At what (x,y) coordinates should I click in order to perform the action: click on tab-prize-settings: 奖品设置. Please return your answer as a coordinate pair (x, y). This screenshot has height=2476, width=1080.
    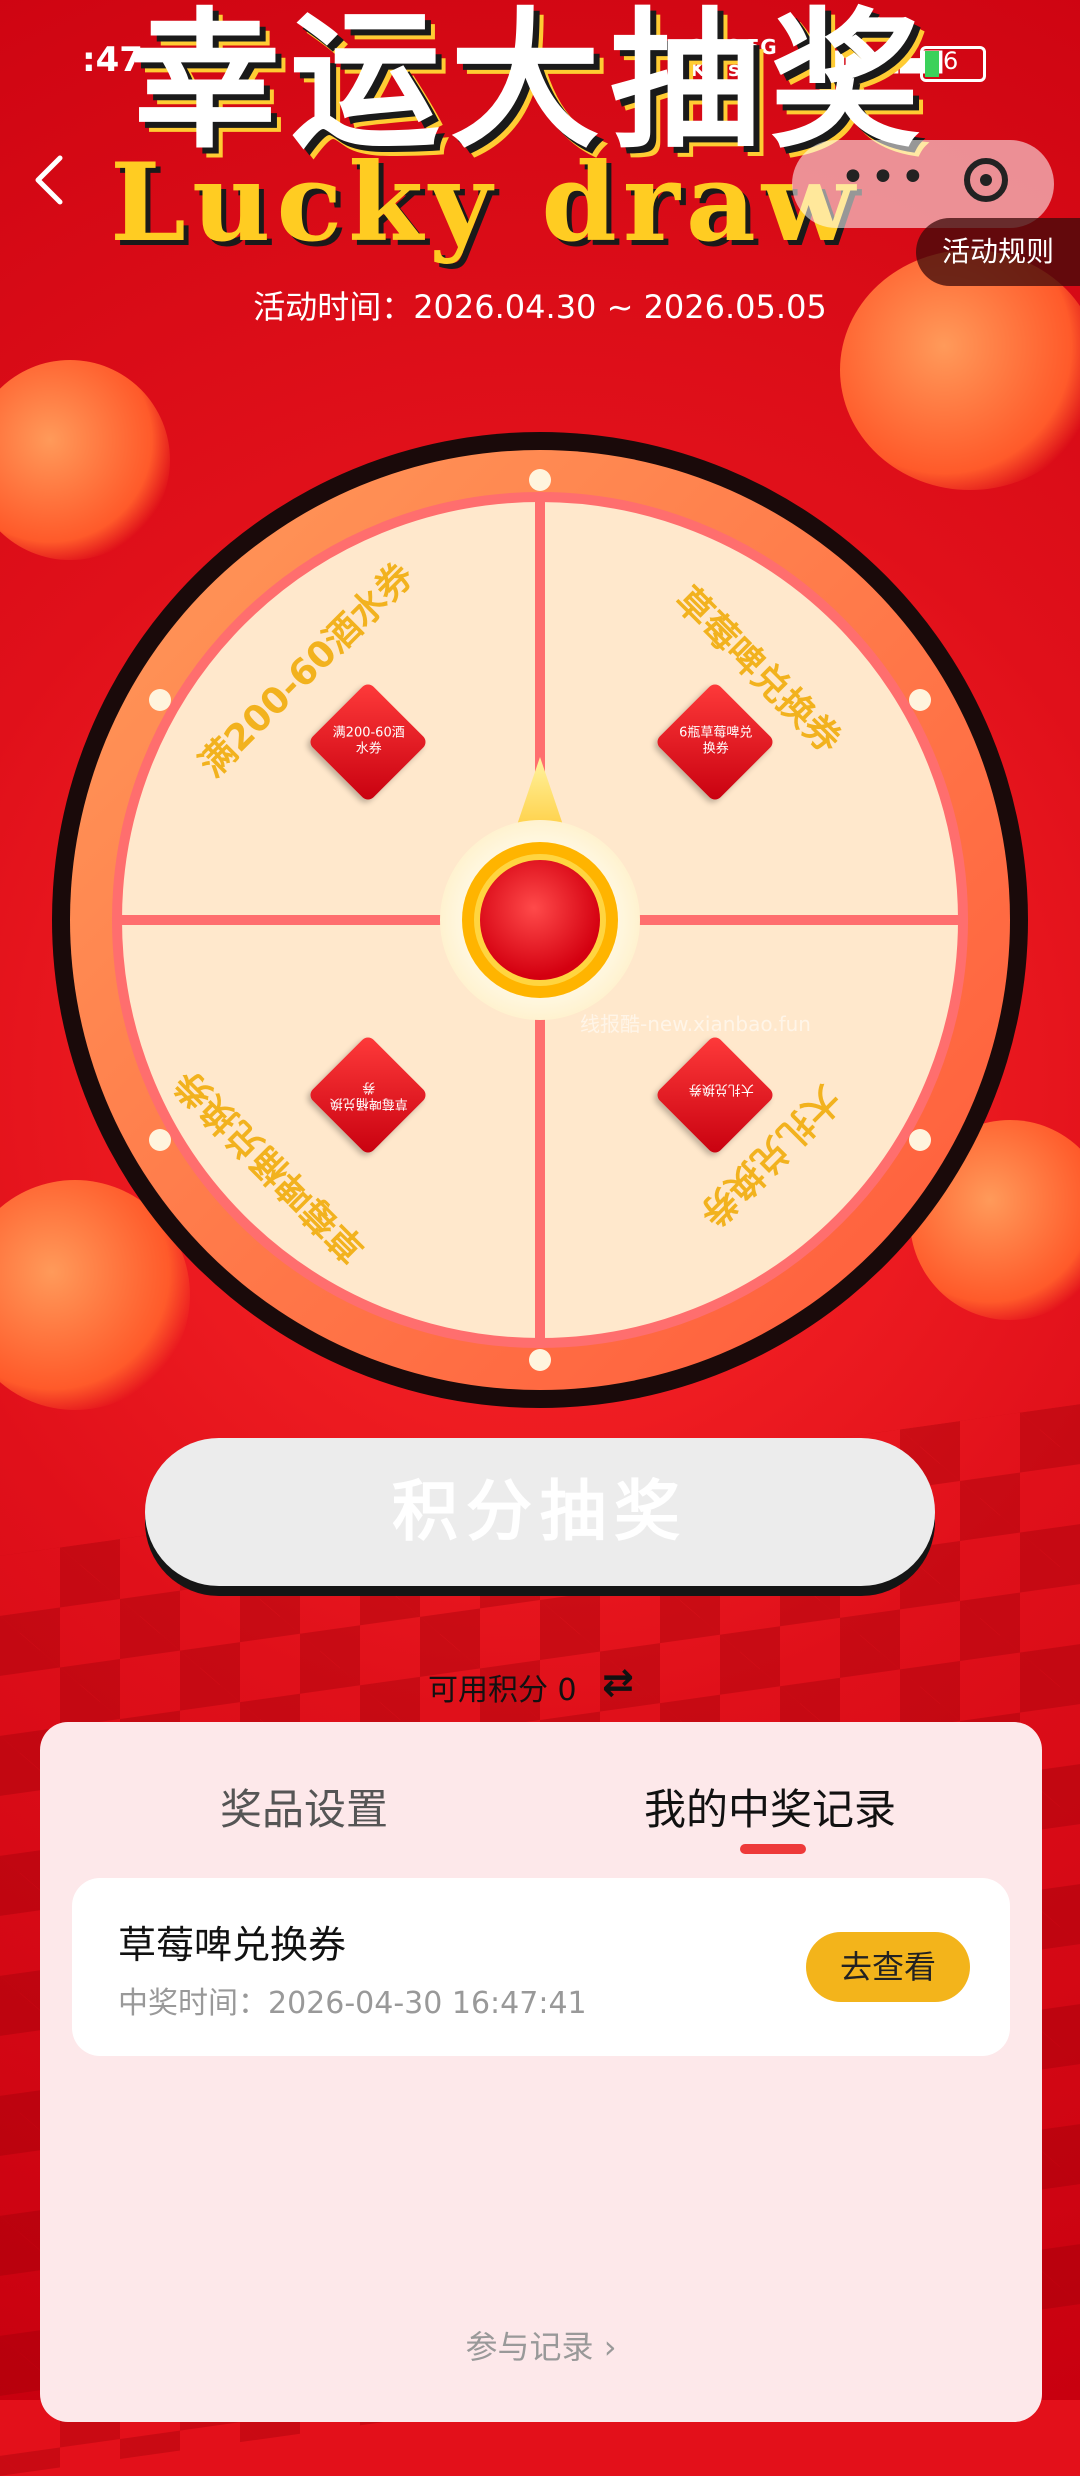
    Looking at the image, I should click on (304, 1806).